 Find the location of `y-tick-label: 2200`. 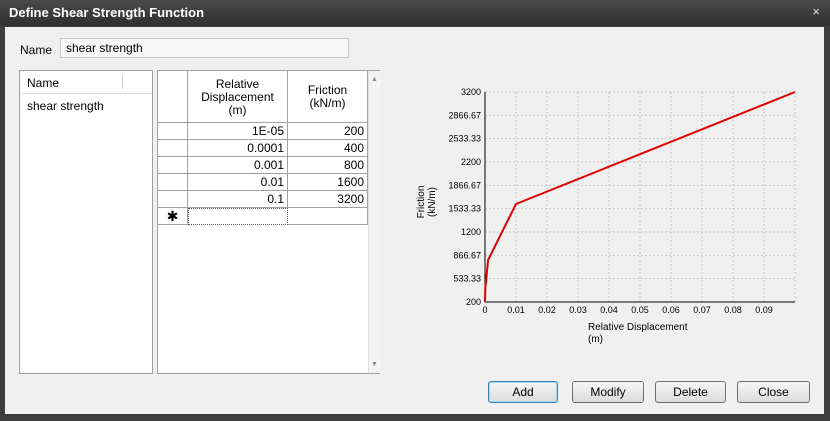

y-tick-label: 2200 is located at coordinates (471, 162).